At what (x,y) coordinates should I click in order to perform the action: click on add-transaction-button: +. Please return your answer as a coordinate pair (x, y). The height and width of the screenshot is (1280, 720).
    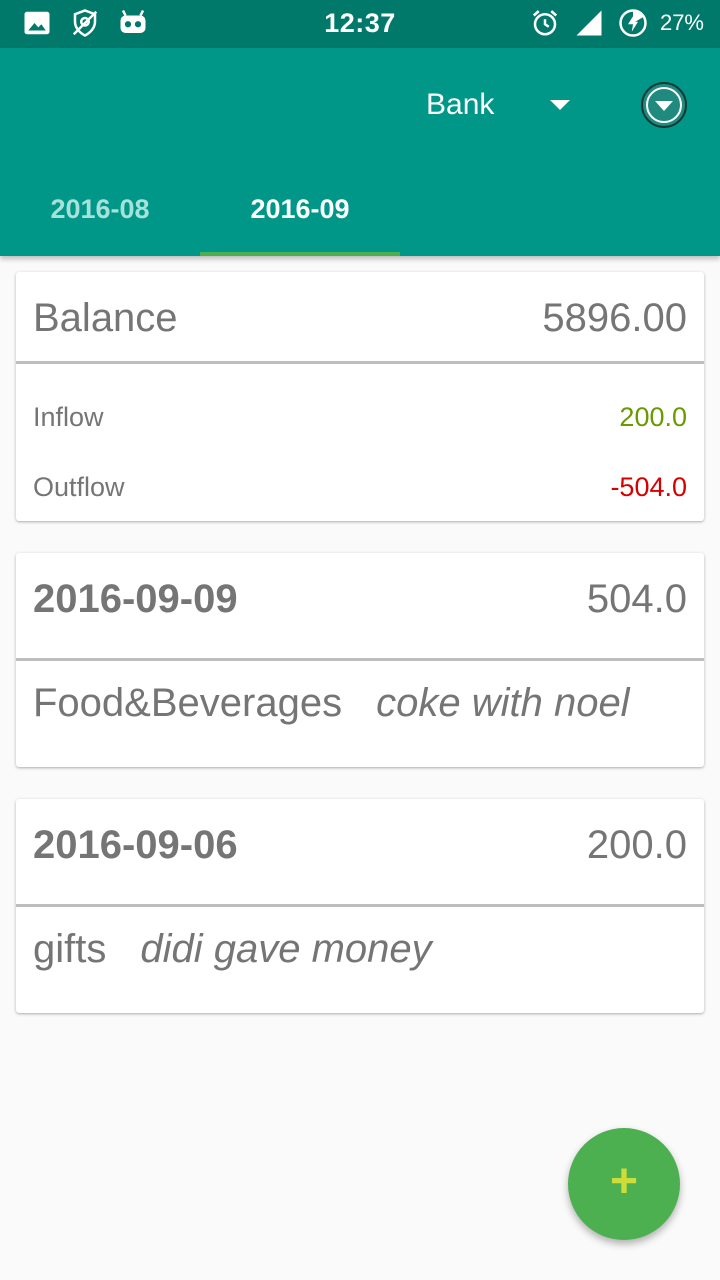
    Looking at the image, I should click on (624, 1184).